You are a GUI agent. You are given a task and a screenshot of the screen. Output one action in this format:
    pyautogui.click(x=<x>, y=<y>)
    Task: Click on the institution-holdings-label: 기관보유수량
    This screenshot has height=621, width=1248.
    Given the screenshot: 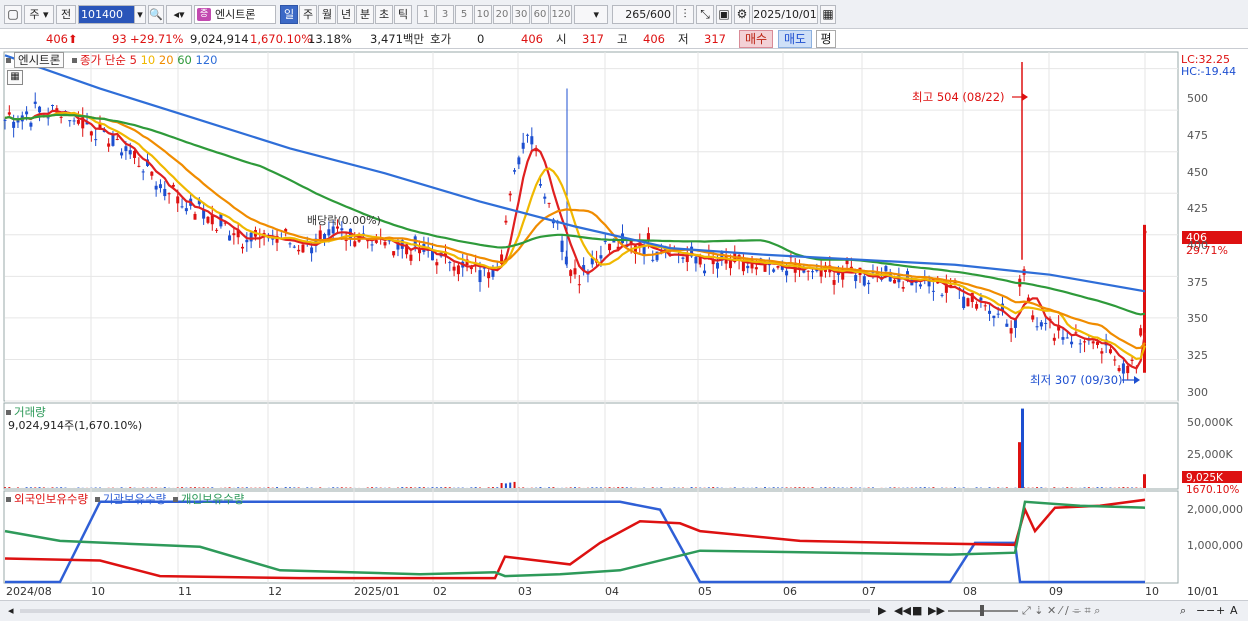 What is the action you would take?
    pyautogui.click(x=134, y=499)
    